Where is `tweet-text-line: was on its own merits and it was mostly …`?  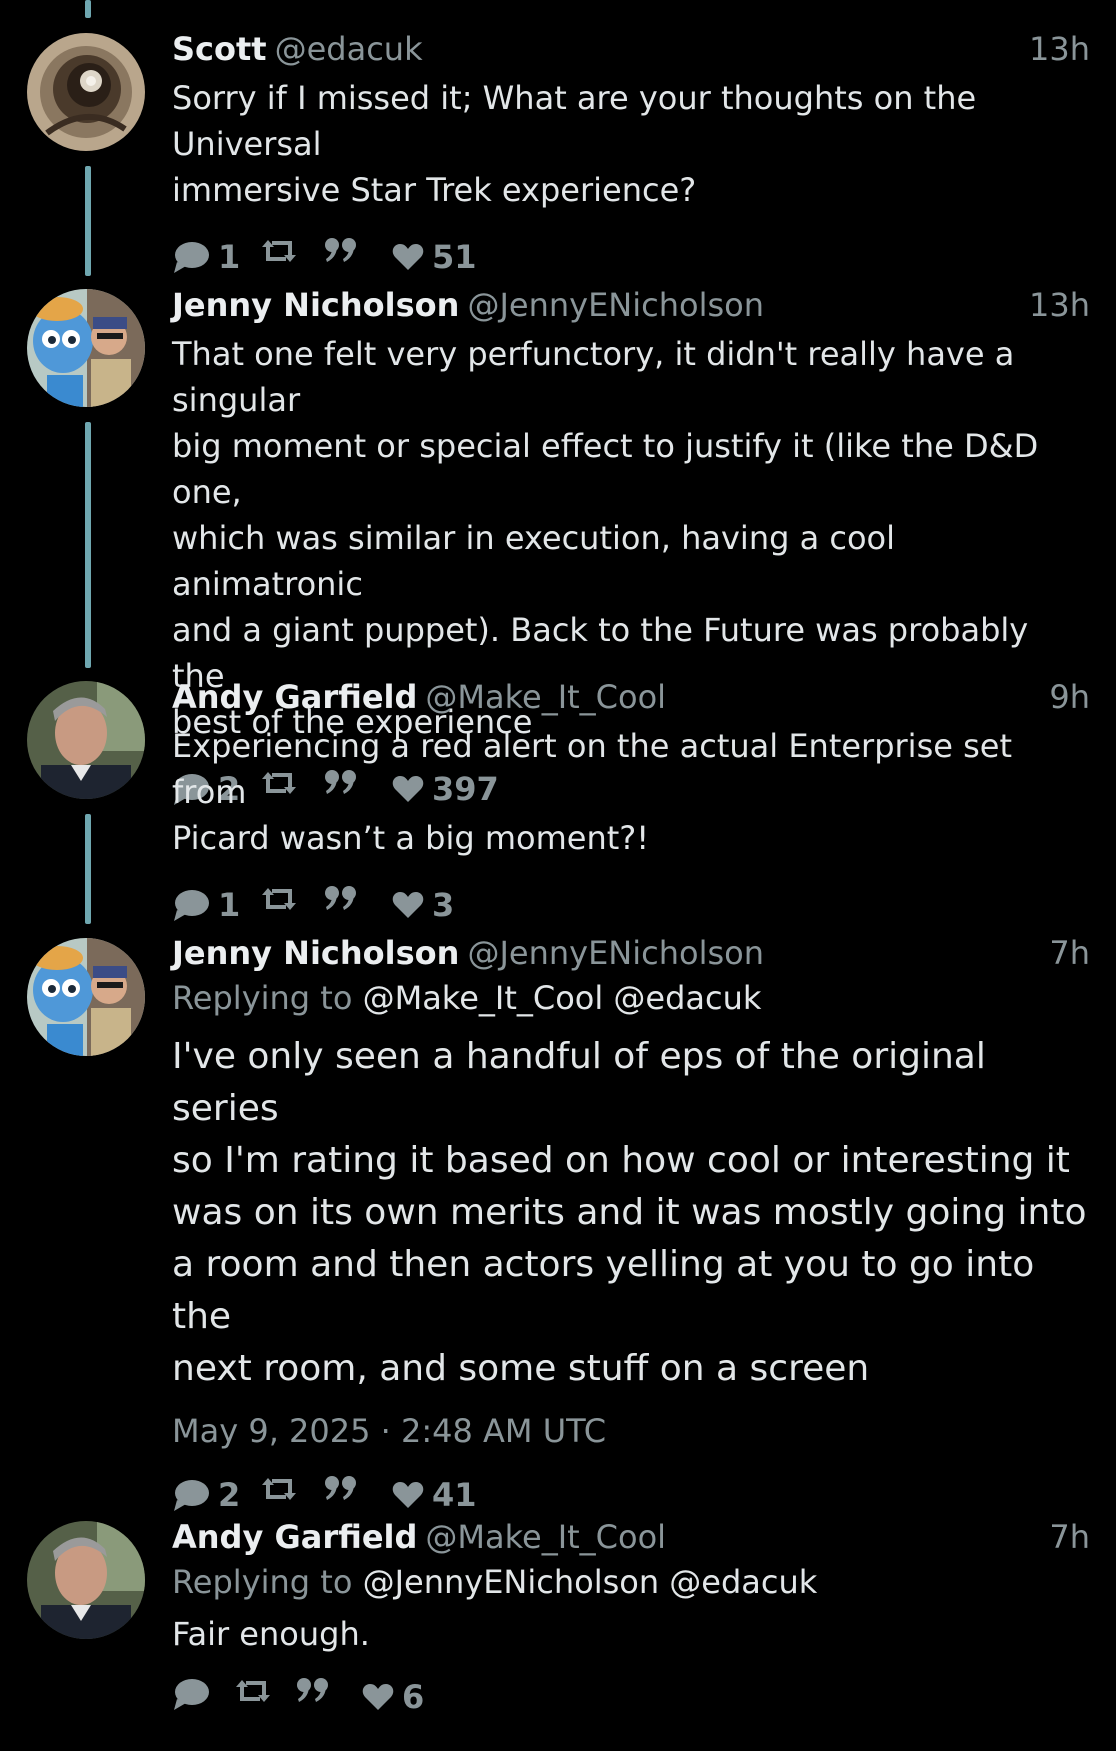 tweet-text-line: was on its own merits and it was mostly … is located at coordinates (629, 1212).